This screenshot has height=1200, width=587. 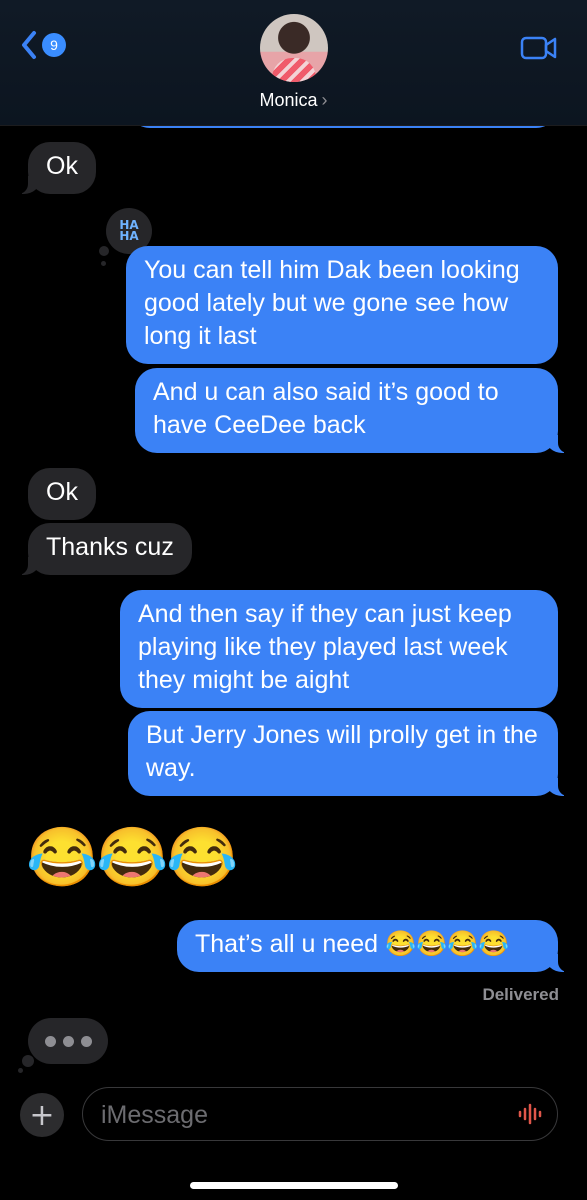 I want to click on emoji-only-message: 😂😂😂, so click(x=132, y=858).